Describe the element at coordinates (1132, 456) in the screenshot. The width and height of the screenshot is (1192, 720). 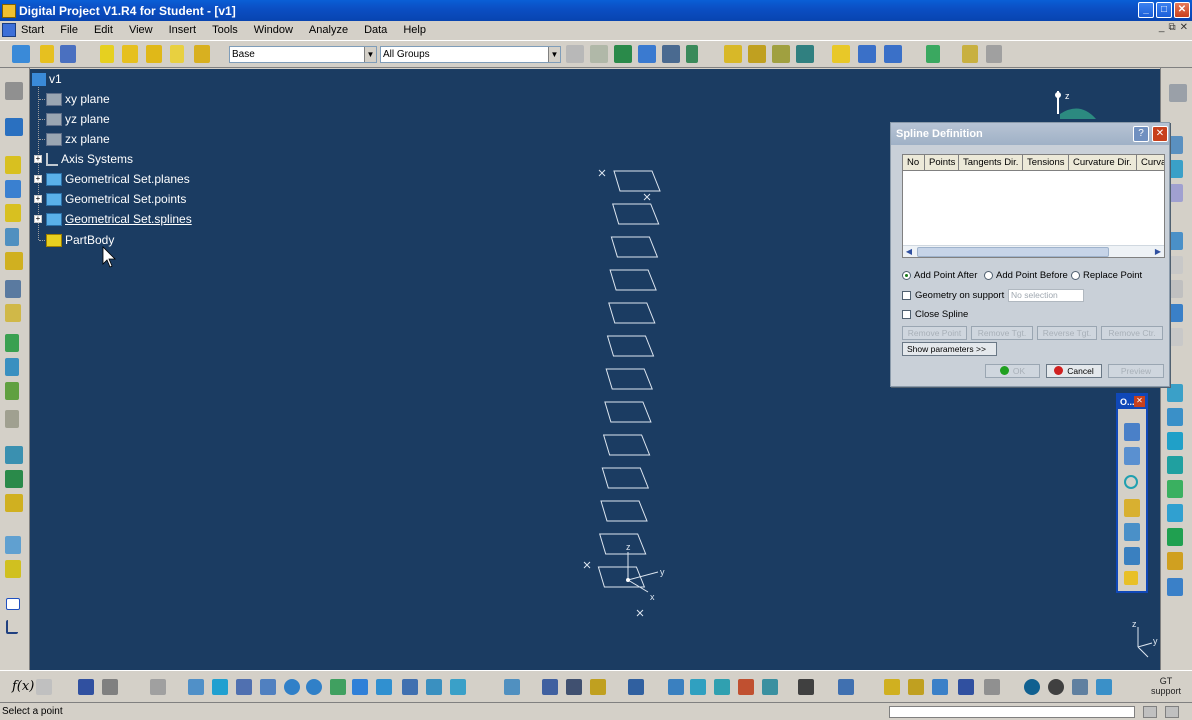
I see `polyline-icon` at that location.